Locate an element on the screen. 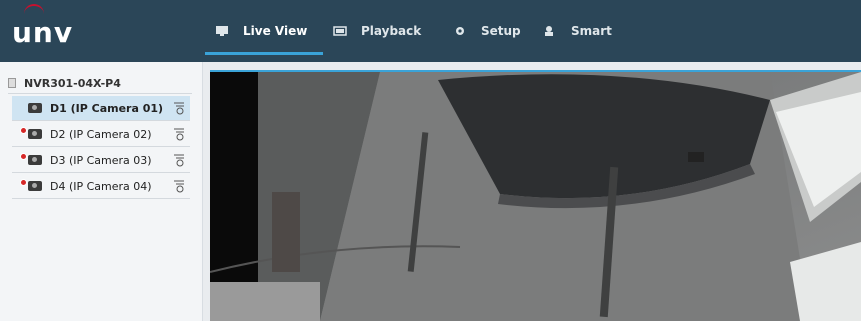  nav-live-view: Live View is located at coordinates (264, 31).